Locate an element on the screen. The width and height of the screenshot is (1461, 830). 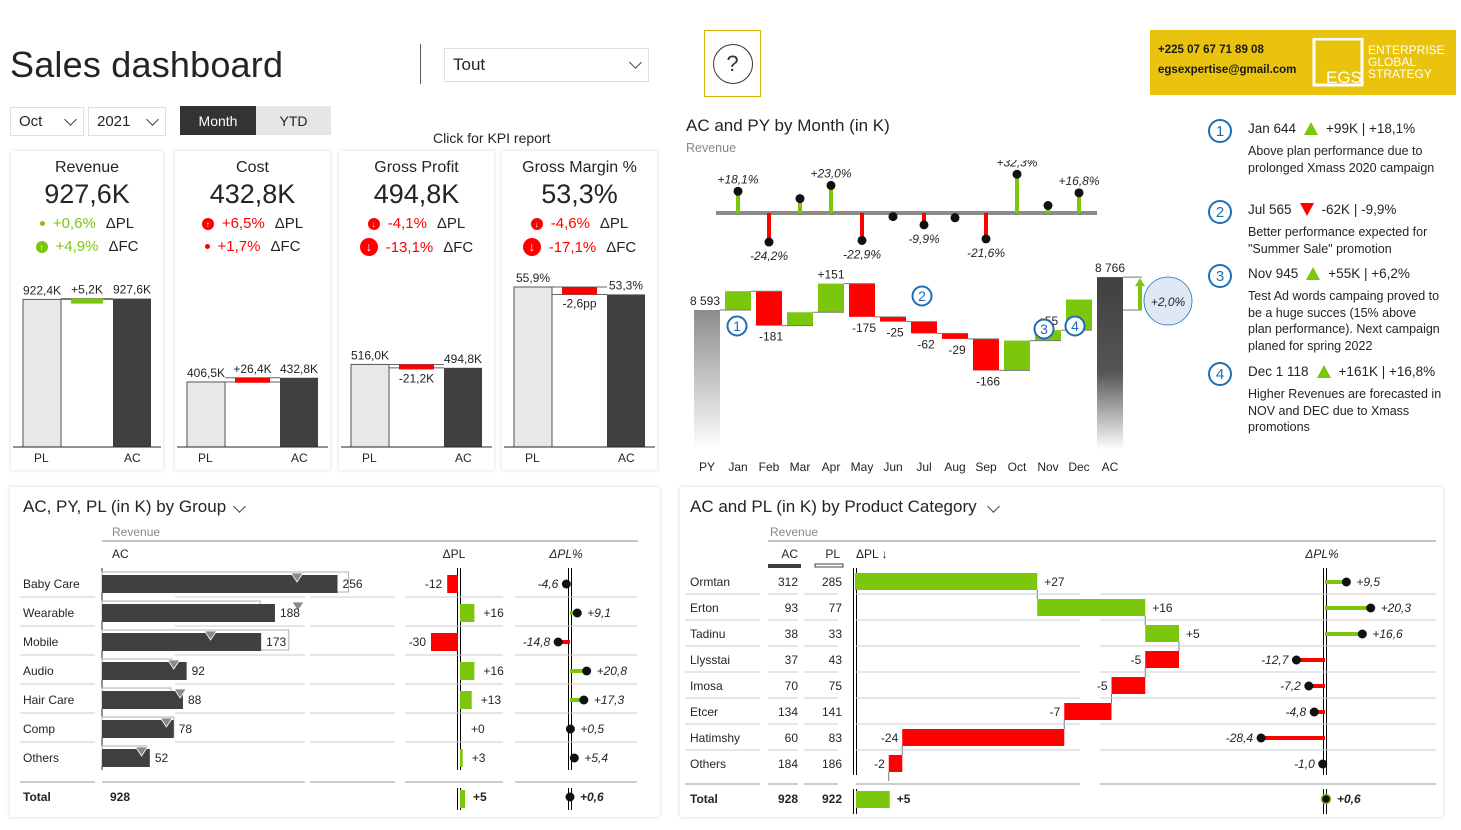
toggle-ytd: YTD is located at coordinates (293, 120).